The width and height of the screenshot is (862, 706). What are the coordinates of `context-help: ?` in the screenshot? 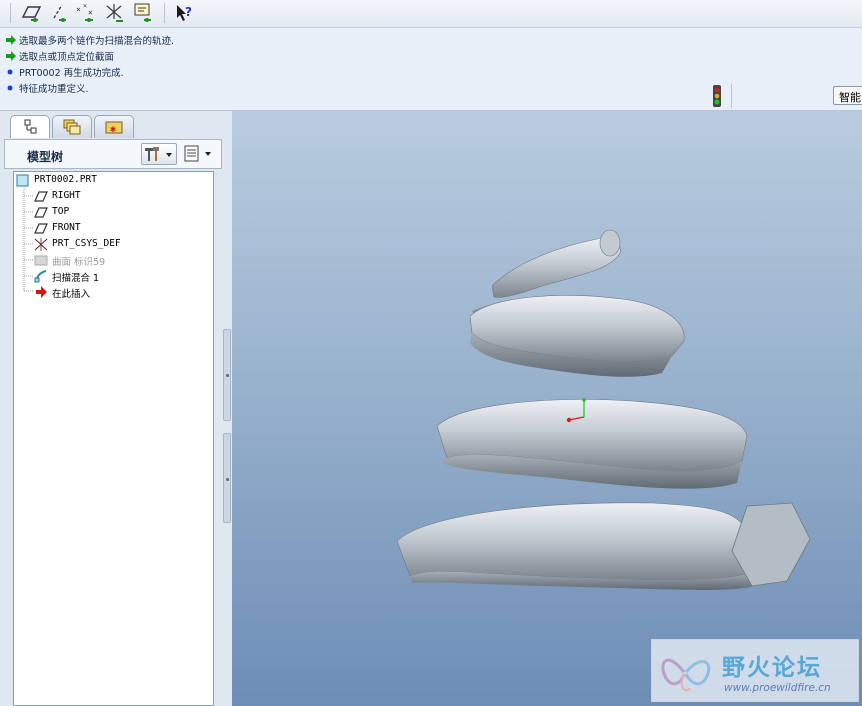 It's located at (185, 13).